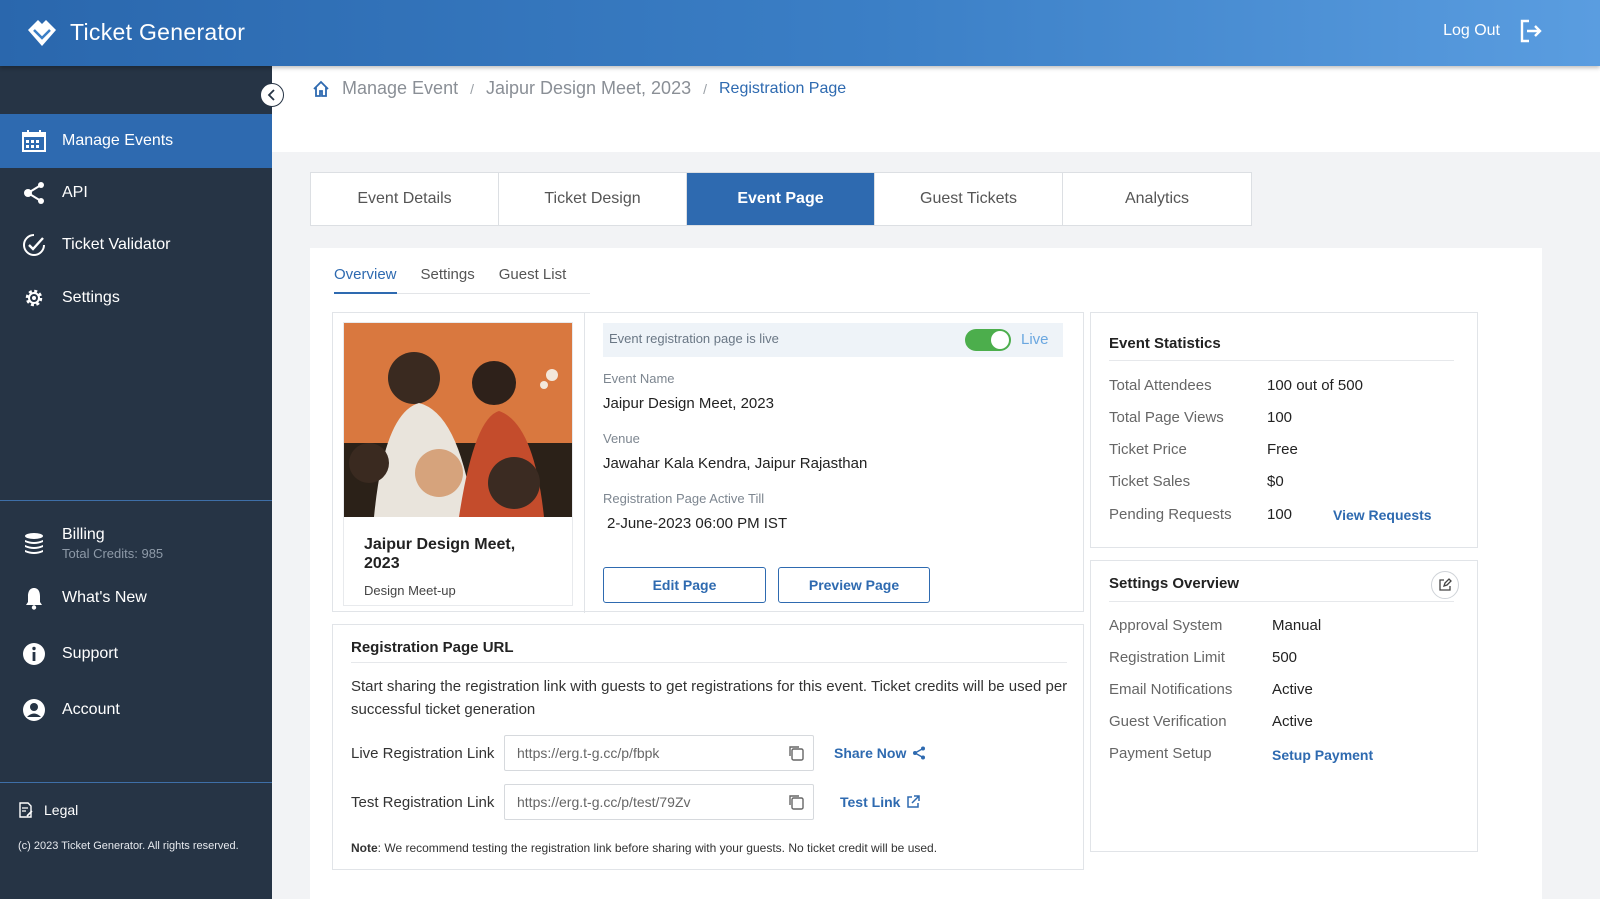 The width and height of the screenshot is (1600, 899). What do you see at coordinates (870, 802) in the screenshot?
I see `test-link-label-text: Test Link` at bounding box center [870, 802].